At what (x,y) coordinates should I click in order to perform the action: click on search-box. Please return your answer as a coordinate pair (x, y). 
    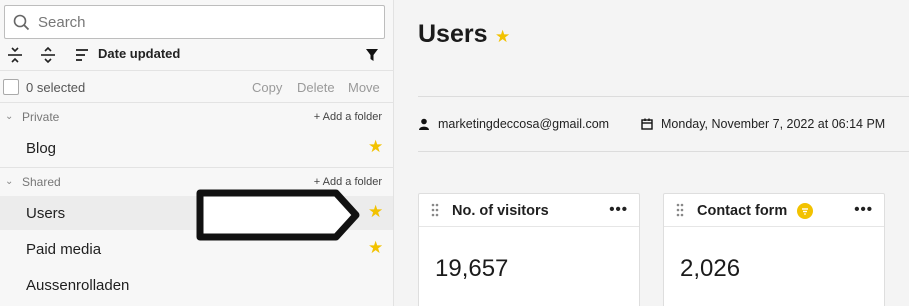
    Looking at the image, I should click on (194, 22).